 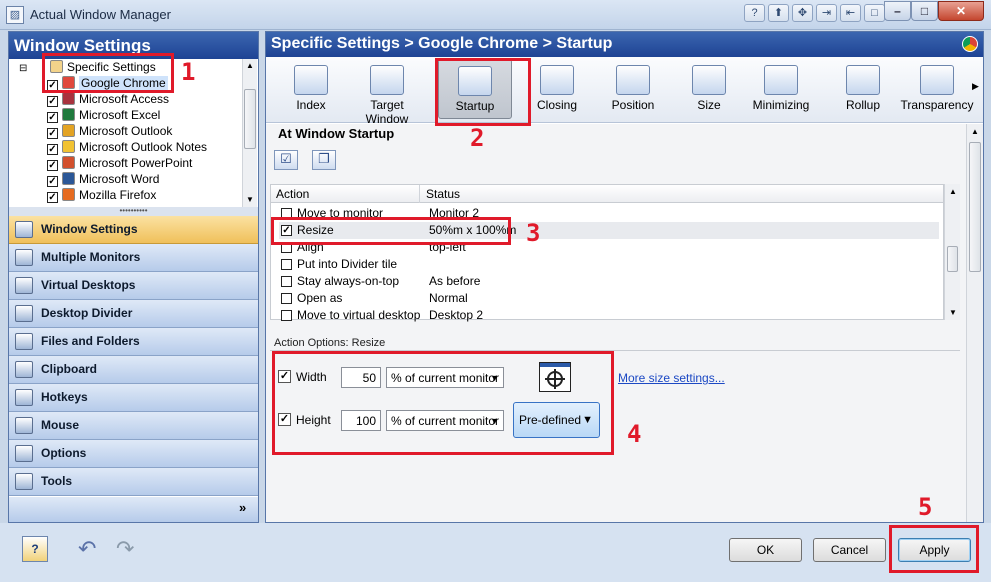 What do you see at coordinates (448, 298) in the screenshot?
I see `action-status: Normal` at bounding box center [448, 298].